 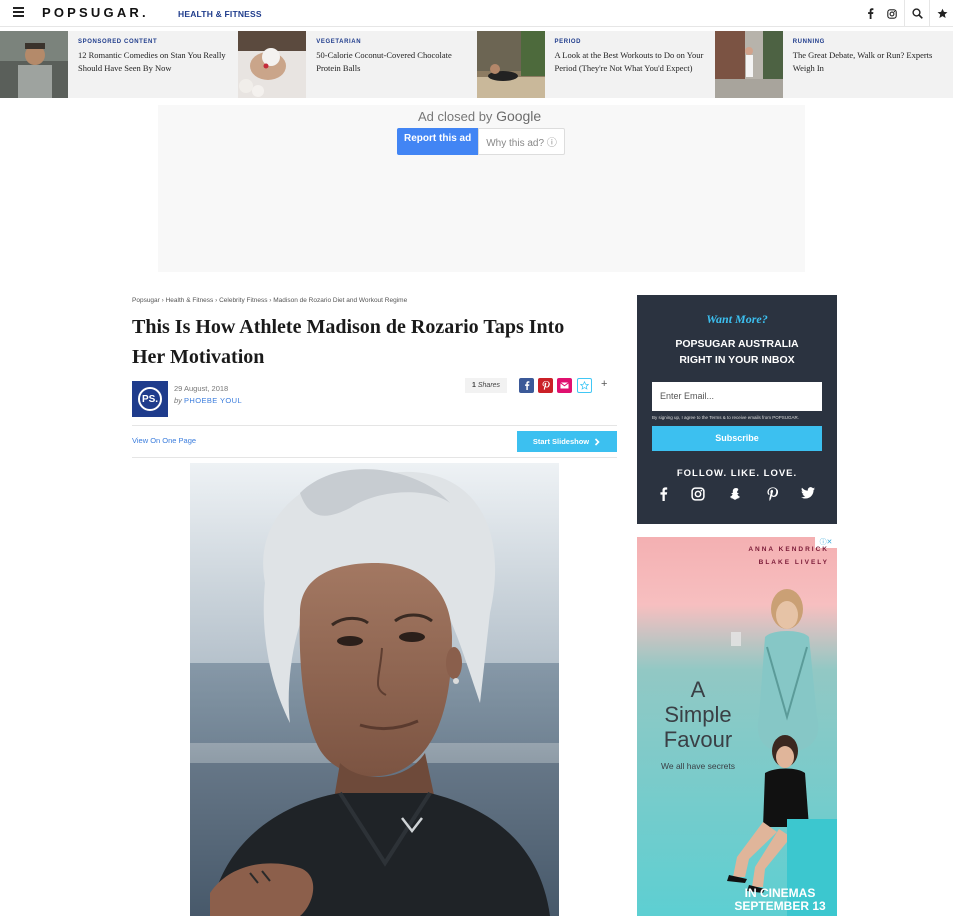 I want to click on byline-prefix: by, so click(x=178, y=400).